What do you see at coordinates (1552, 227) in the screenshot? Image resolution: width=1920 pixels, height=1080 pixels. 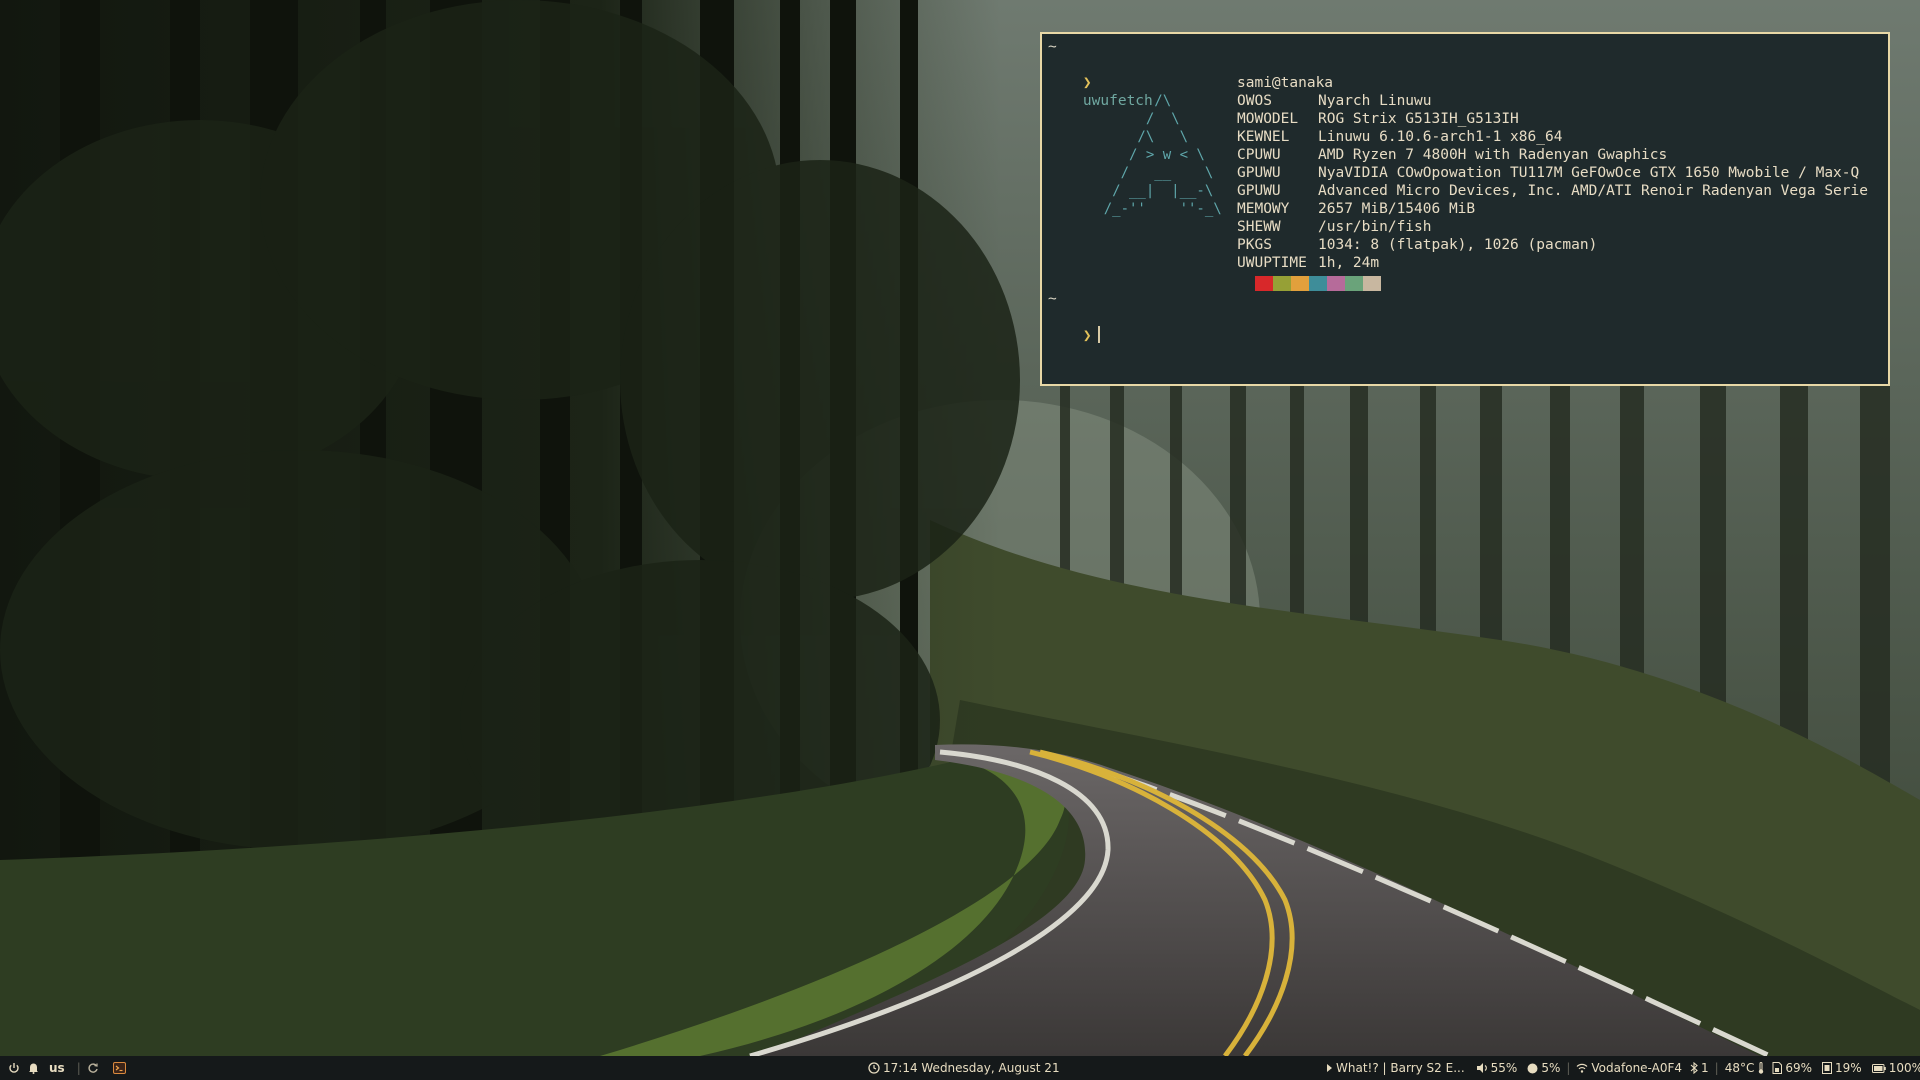 I see `info-row: SHEWW/usr/bin/fish` at bounding box center [1552, 227].